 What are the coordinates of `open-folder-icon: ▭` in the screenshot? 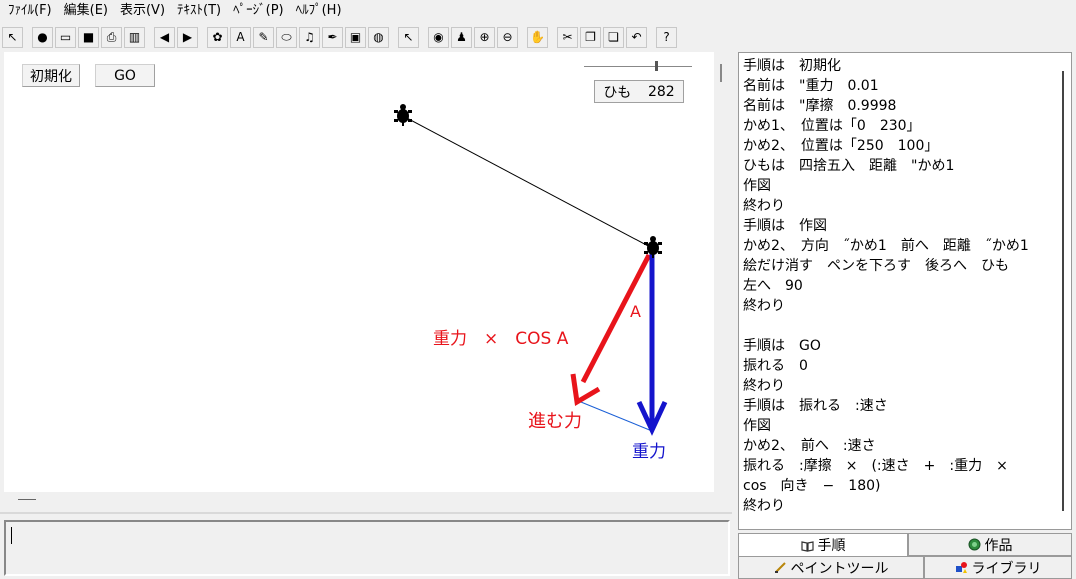 It's located at (65, 37).